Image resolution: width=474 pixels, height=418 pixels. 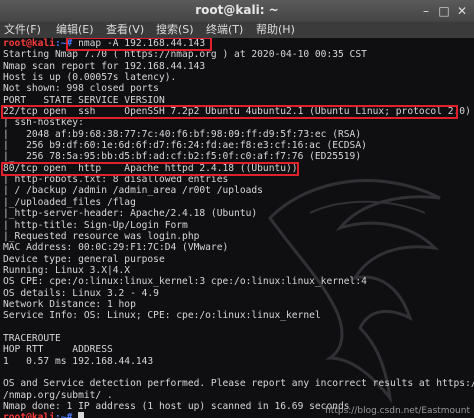 What do you see at coordinates (58, 395) in the screenshot?
I see `output-line: /nmap.org/submit/ .` at bounding box center [58, 395].